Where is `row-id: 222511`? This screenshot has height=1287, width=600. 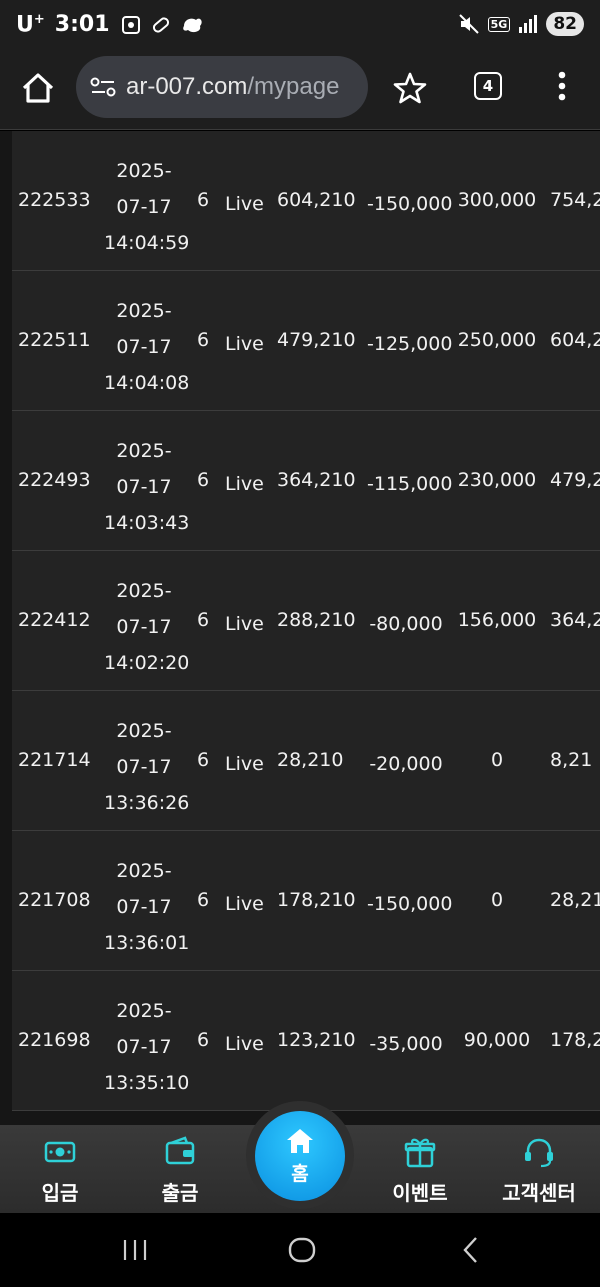 row-id: 222511 is located at coordinates (54, 340).